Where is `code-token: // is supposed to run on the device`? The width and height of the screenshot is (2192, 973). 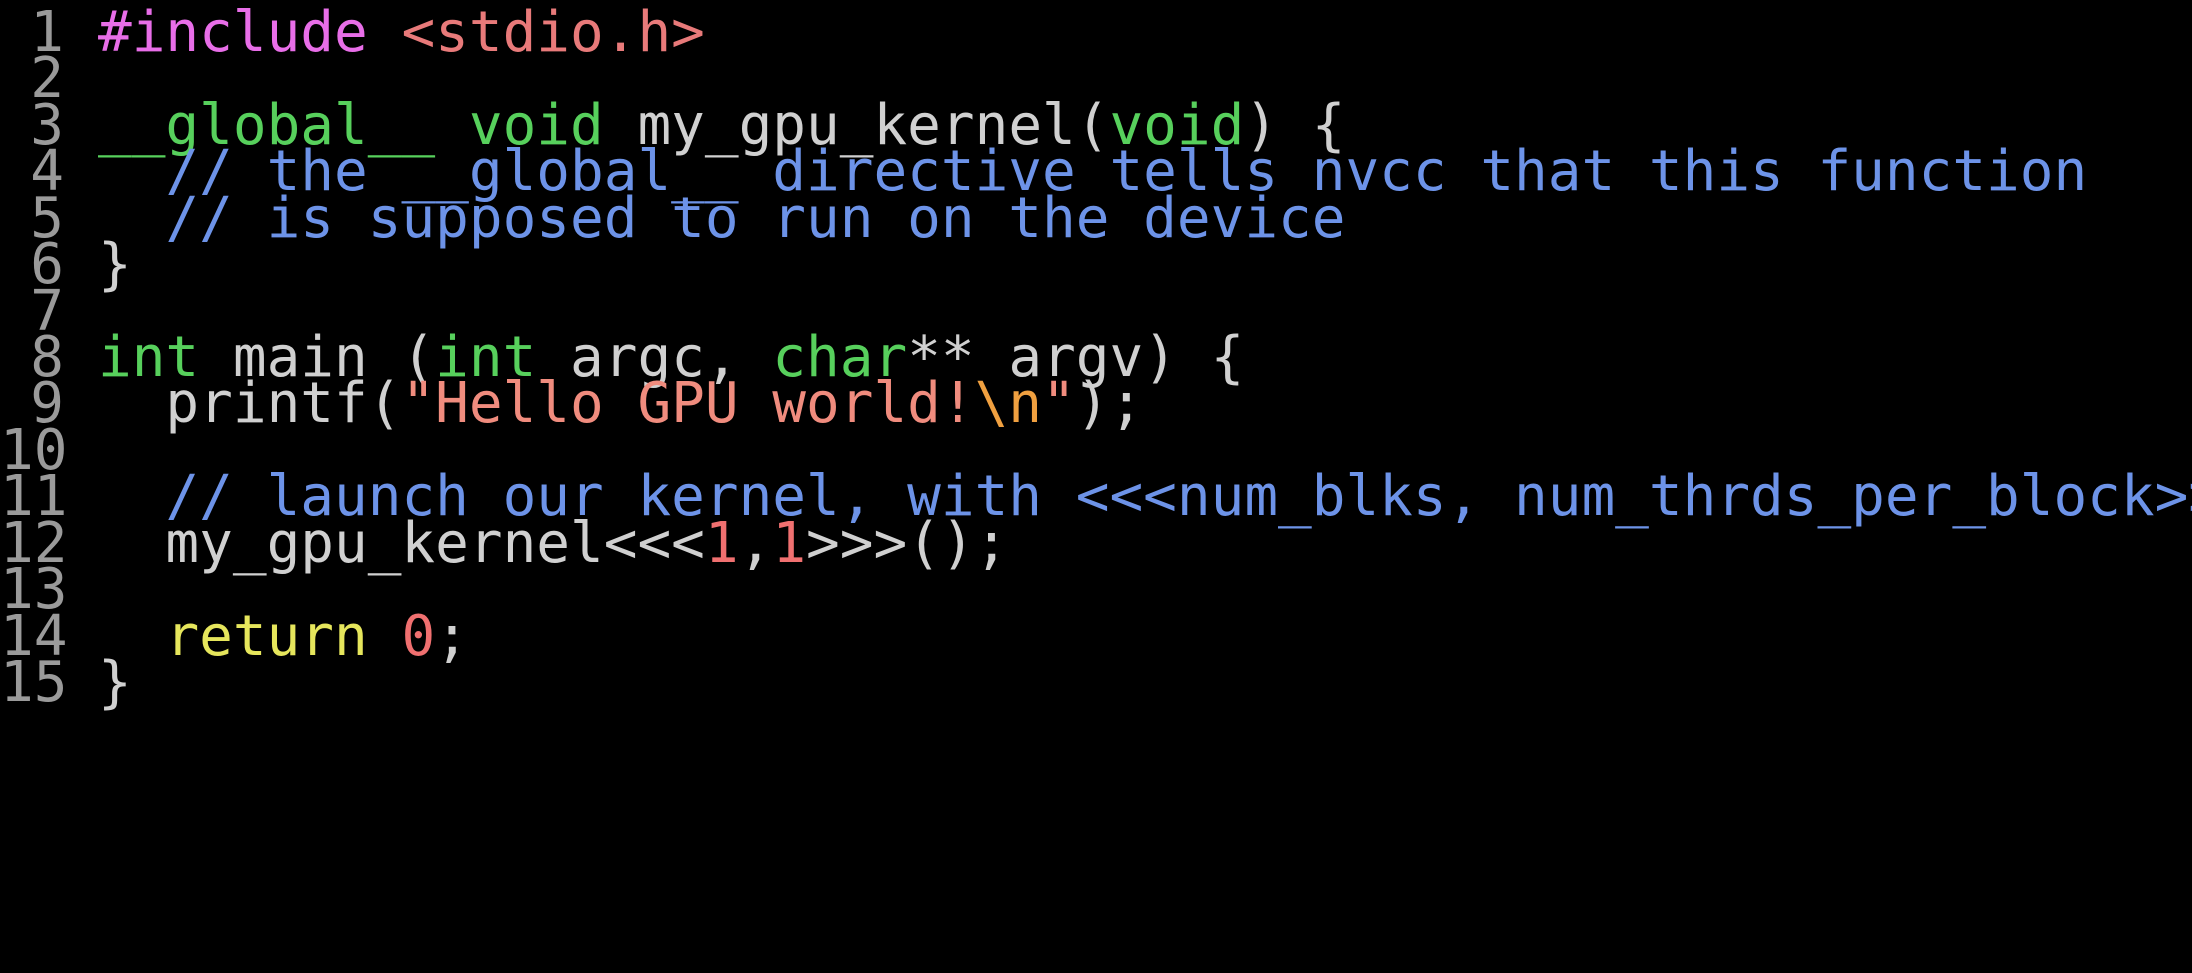
code-token: // is supposed to run on the device is located at coordinates (755, 218).